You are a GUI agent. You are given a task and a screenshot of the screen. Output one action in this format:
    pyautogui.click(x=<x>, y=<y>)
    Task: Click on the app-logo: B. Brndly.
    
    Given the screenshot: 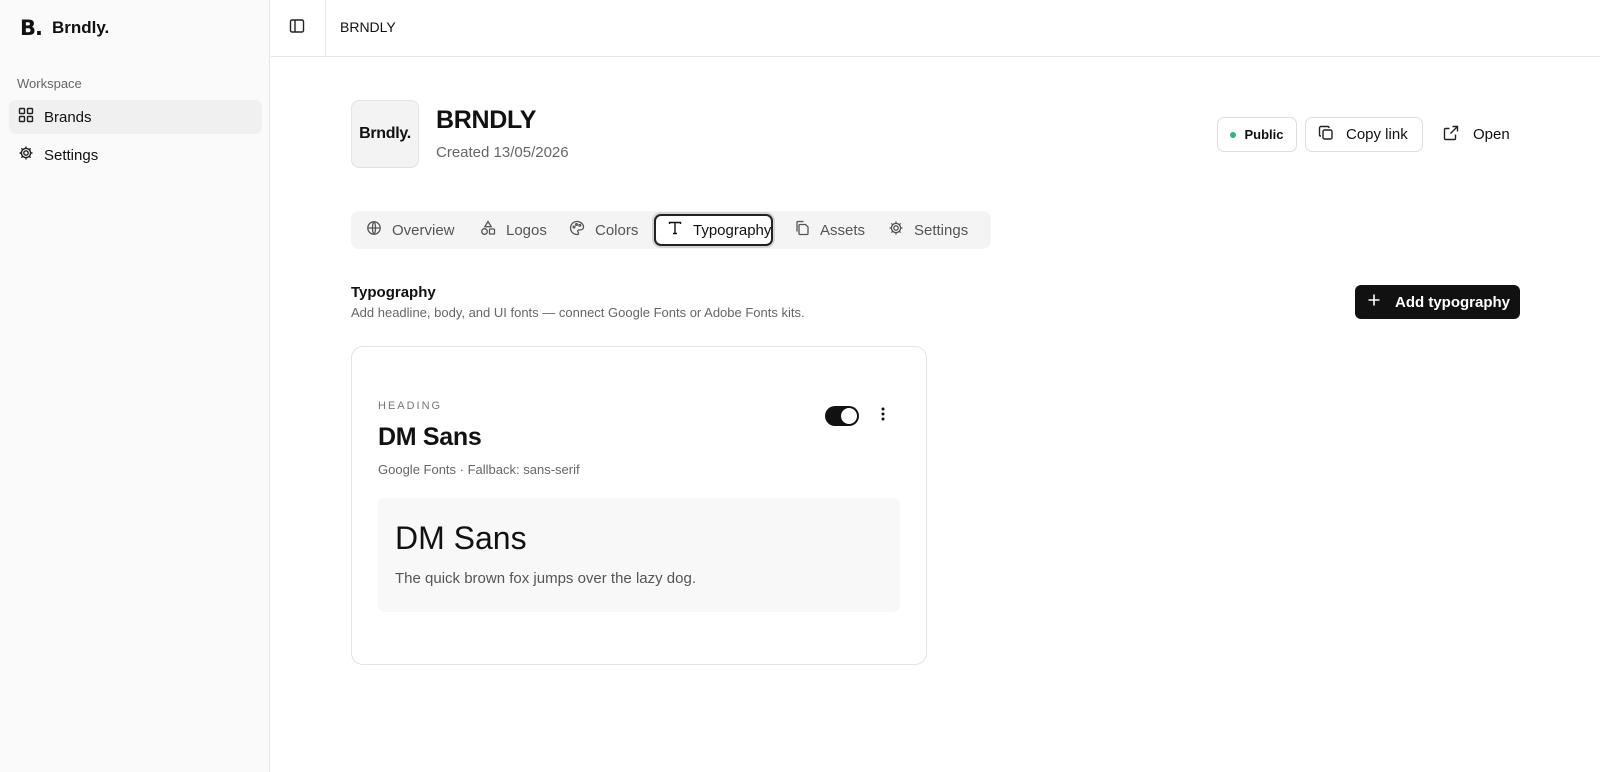 What is the action you would take?
    pyautogui.click(x=64, y=28)
    